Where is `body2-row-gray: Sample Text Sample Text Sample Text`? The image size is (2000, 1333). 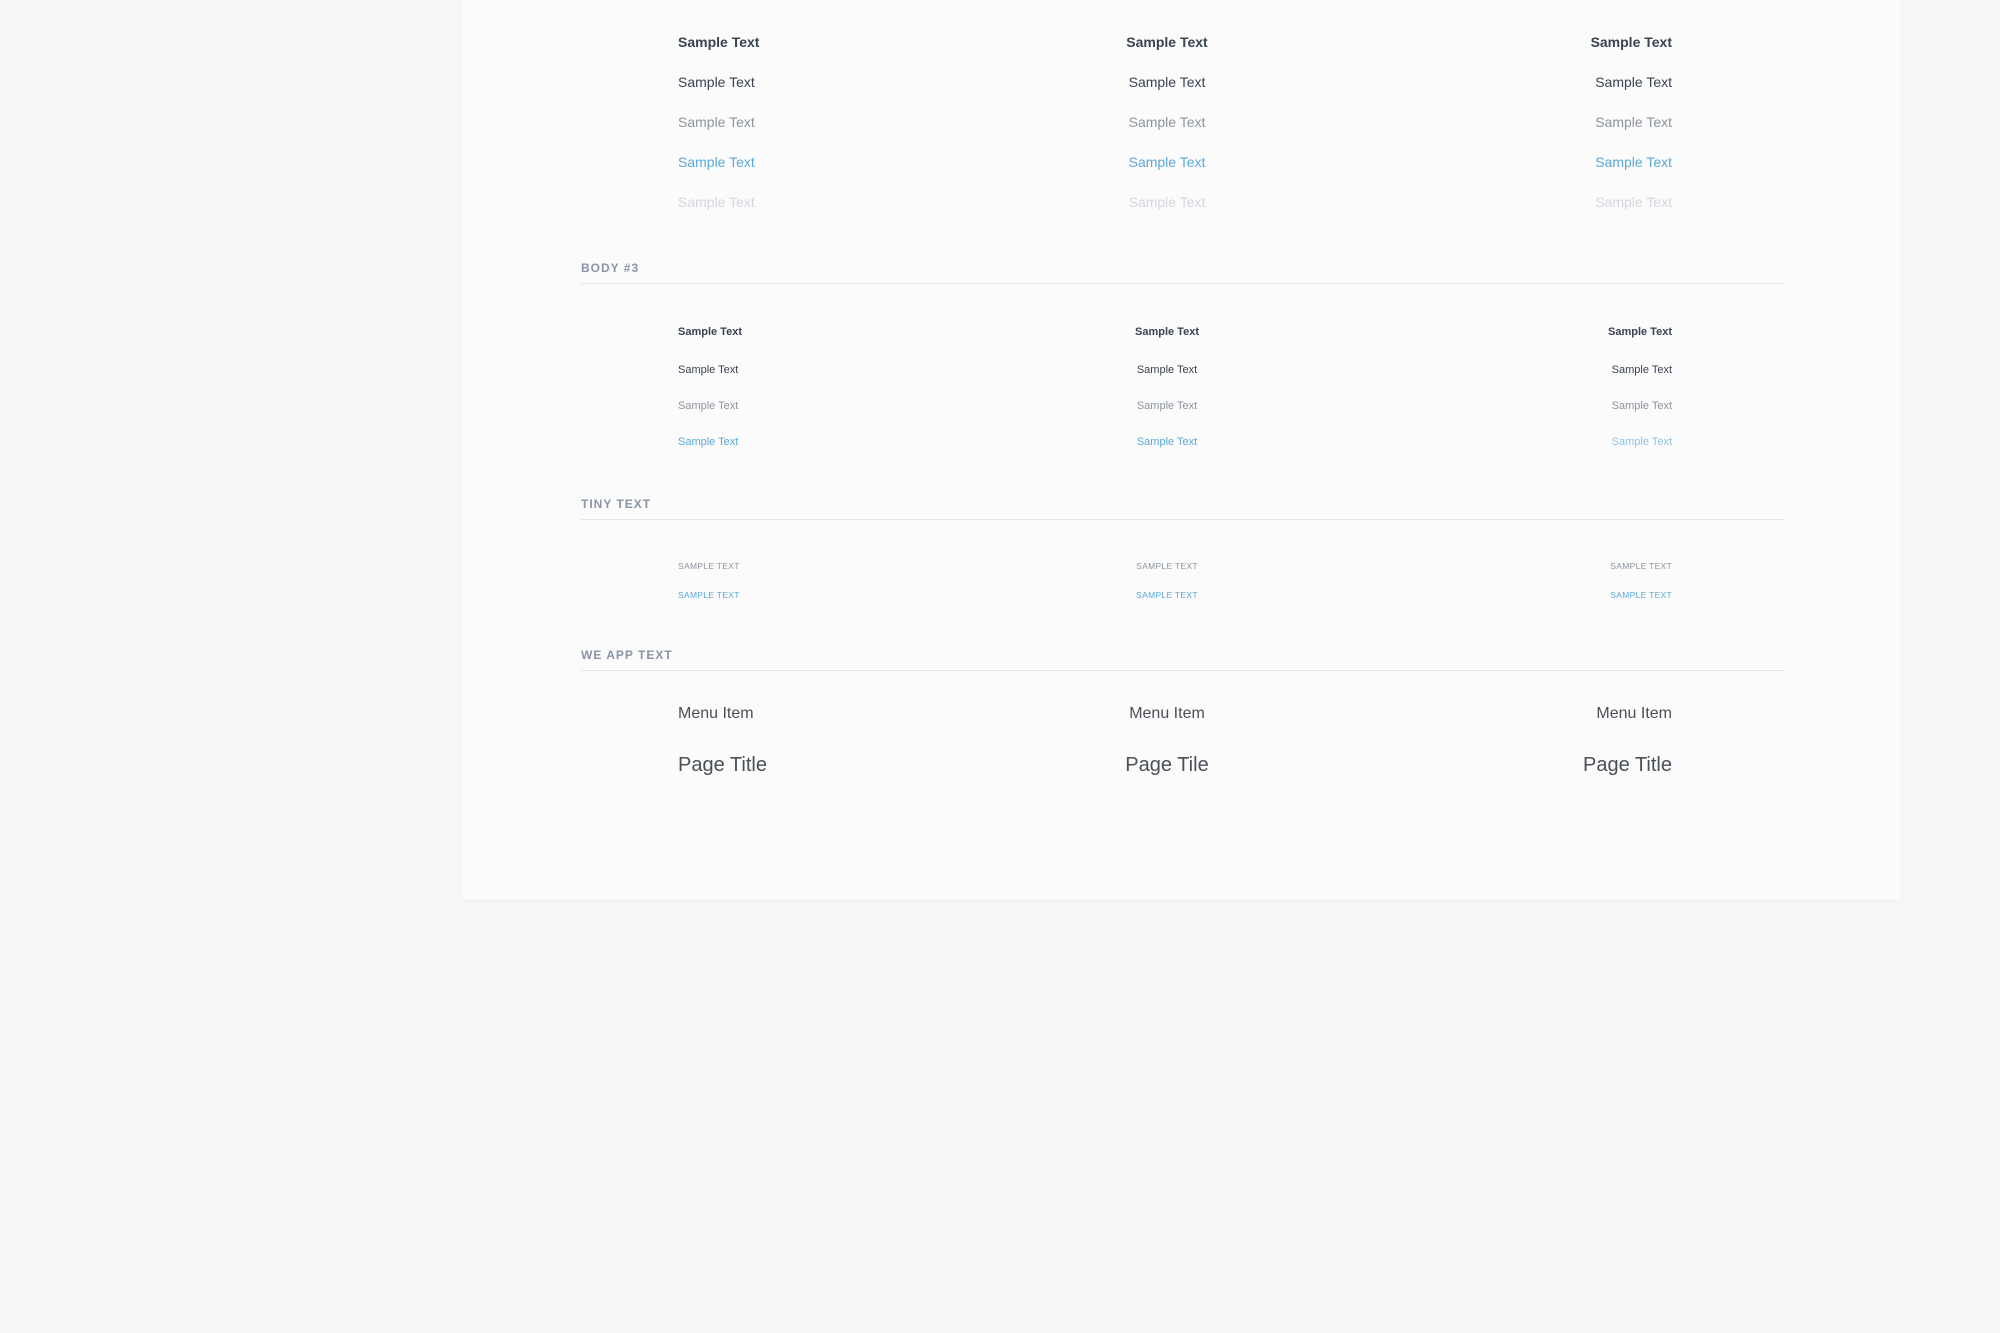 body2-row-gray: Sample Text Sample Text Sample Text is located at coordinates (1000, 126).